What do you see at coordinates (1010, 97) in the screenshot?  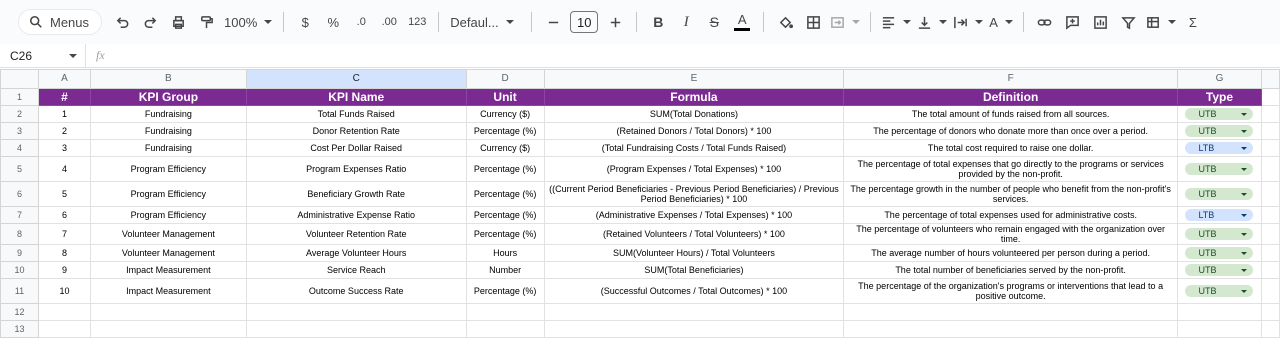 I see `header-definition: Definition` at bounding box center [1010, 97].